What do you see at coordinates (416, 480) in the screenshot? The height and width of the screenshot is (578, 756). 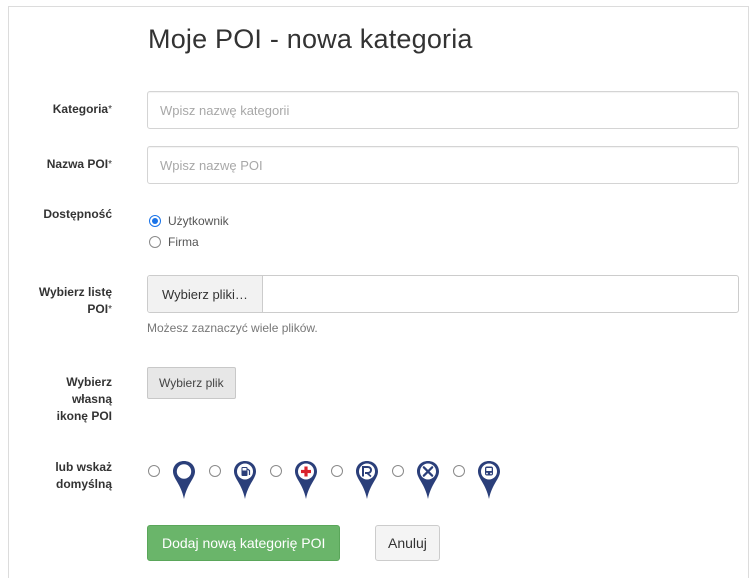 I see `icon-option-restaurant` at bounding box center [416, 480].